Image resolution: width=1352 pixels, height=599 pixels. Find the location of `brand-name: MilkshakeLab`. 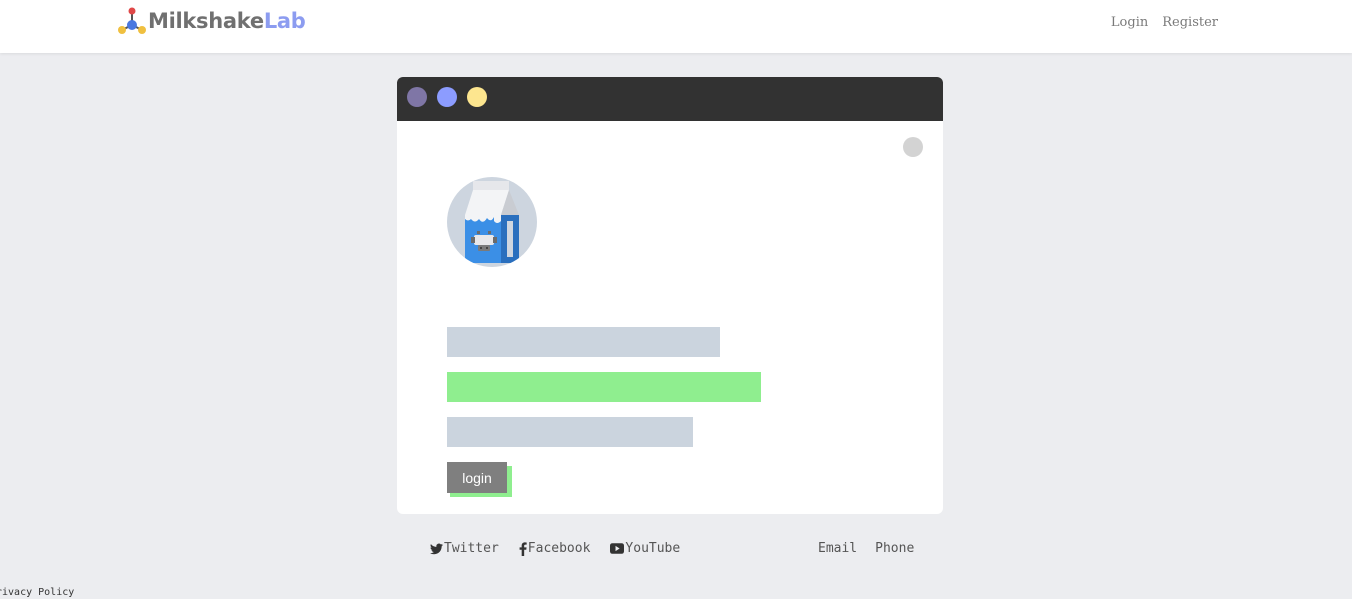

brand-name: MilkshakeLab is located at coordinates (227, 21).